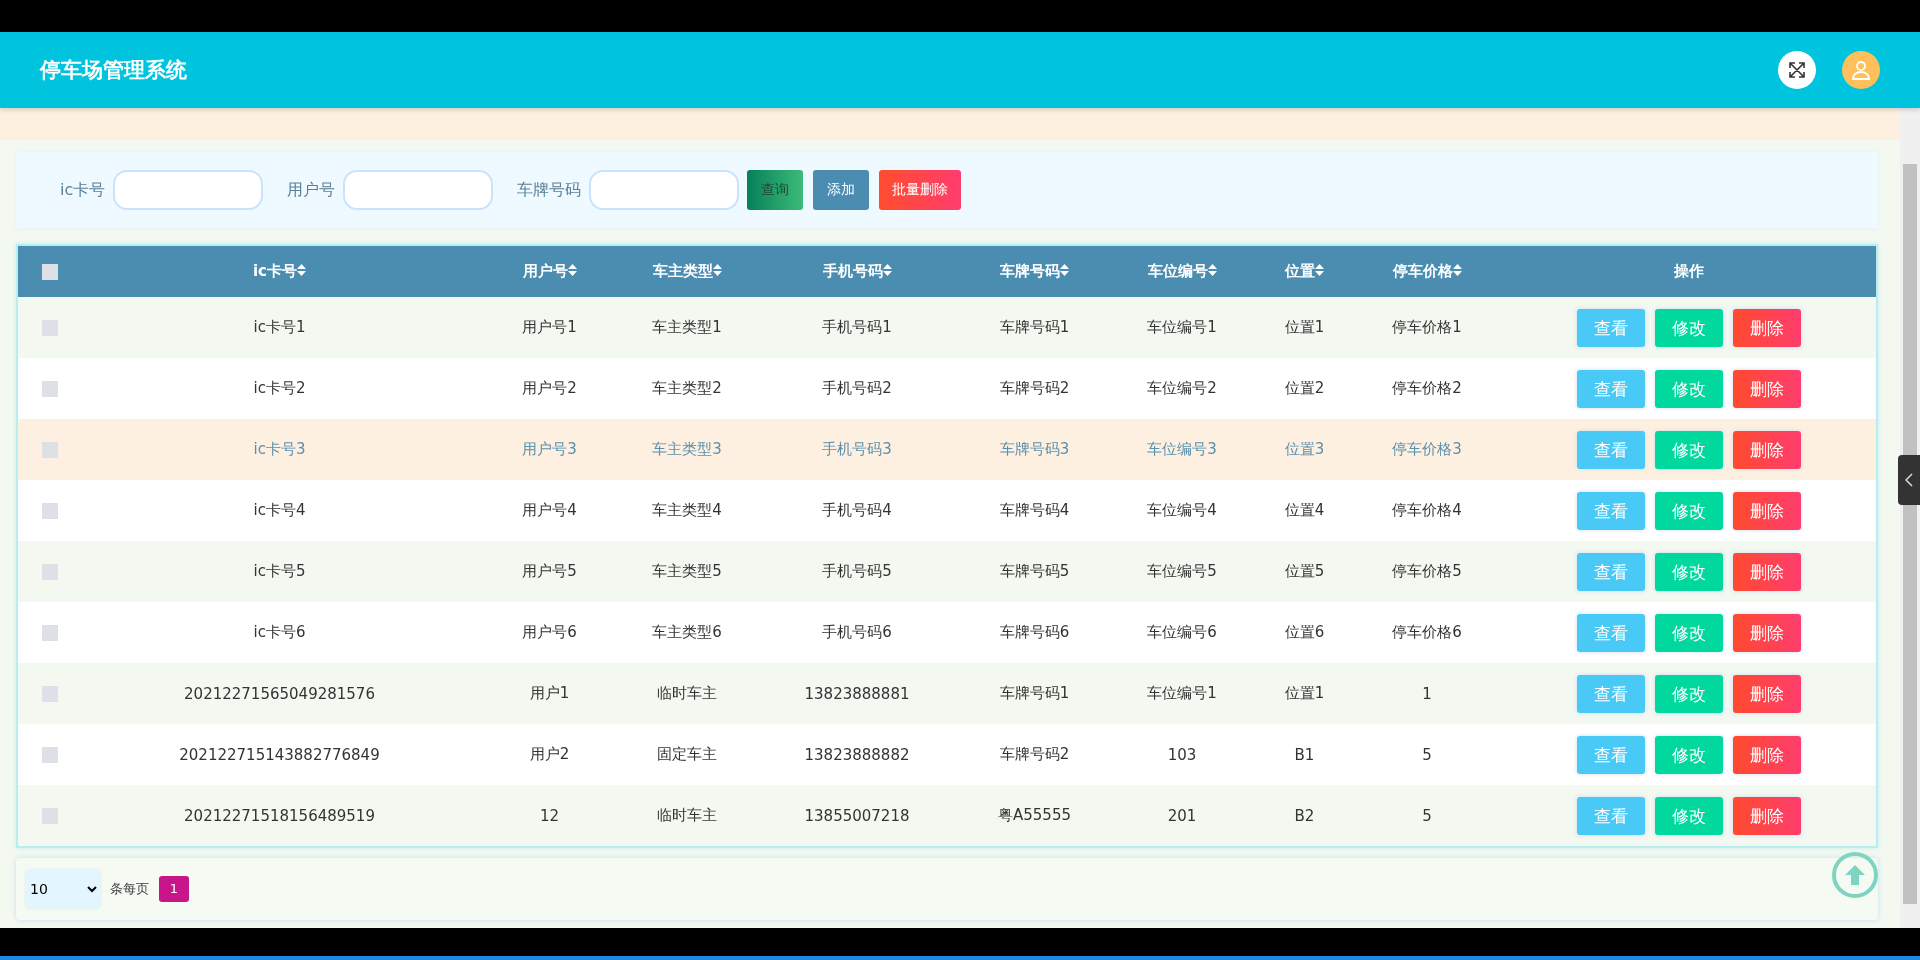  I want to click on table-cell: 用户号4, so click(549, 510).